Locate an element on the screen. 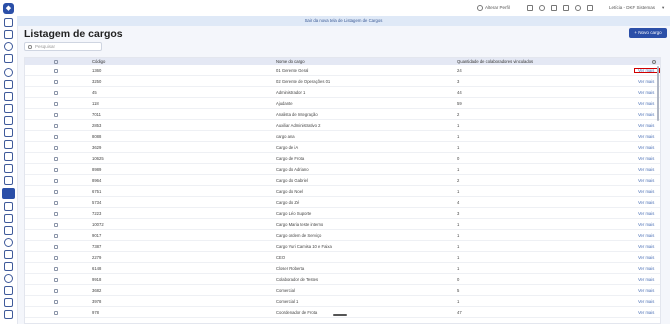  clipboard-icon is located at coordinates (8, 132).